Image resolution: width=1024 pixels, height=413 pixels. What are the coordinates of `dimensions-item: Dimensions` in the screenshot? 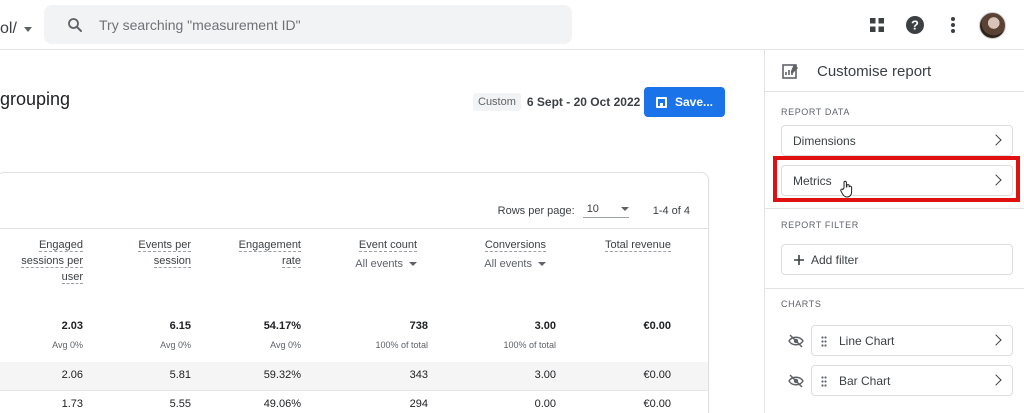 It's located at (897, 140).